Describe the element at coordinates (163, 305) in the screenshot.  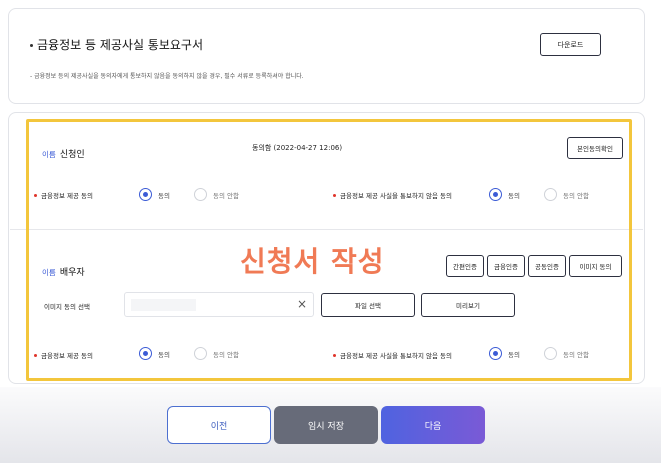
I see `file-path-value` at that location.